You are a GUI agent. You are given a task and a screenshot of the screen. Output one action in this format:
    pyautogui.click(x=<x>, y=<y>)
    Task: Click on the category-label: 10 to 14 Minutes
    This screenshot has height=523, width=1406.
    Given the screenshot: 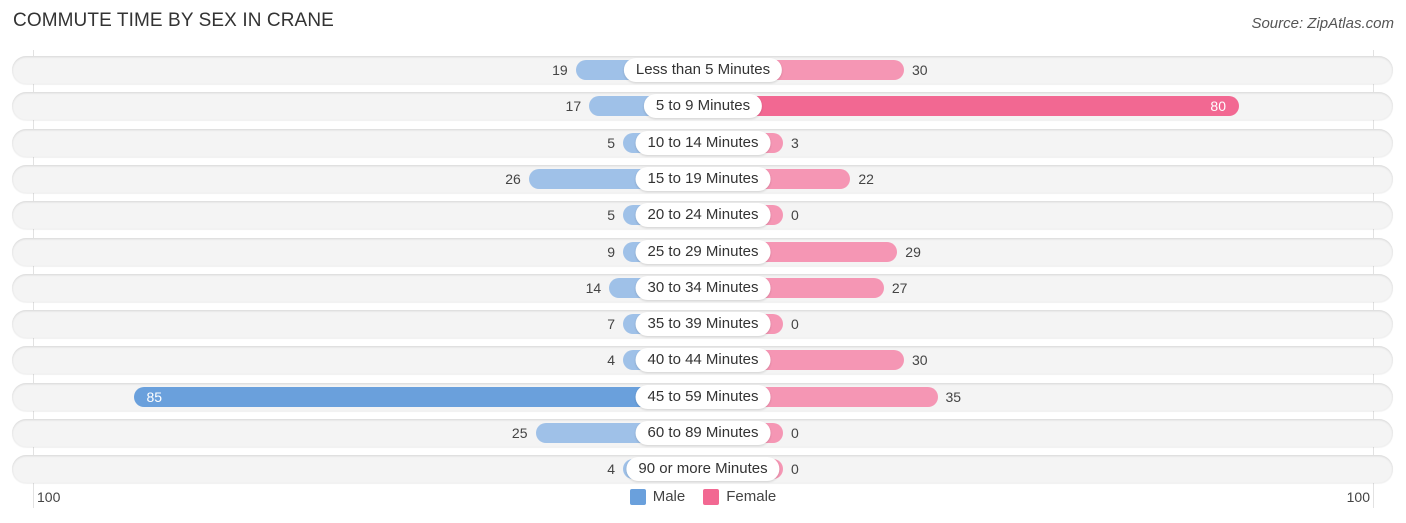 What is the action you would take?
    pyautogui.click(x=703, y=142)
    